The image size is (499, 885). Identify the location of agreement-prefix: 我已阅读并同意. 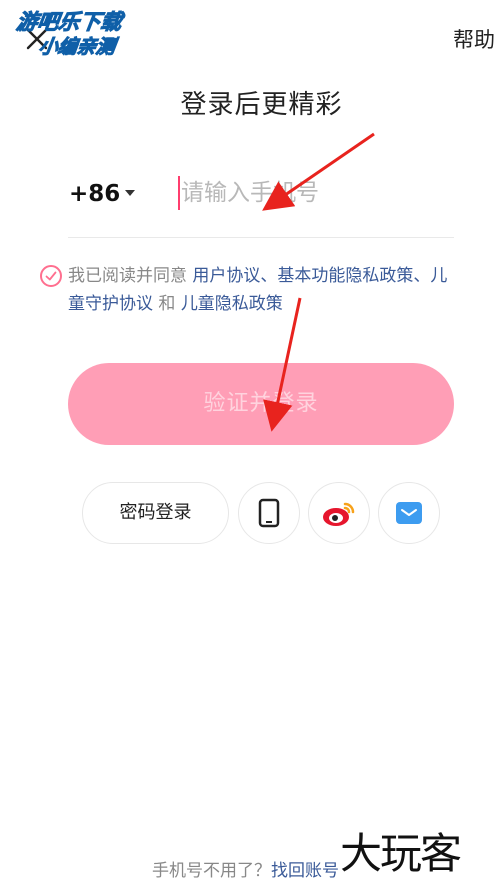
(130, 276).